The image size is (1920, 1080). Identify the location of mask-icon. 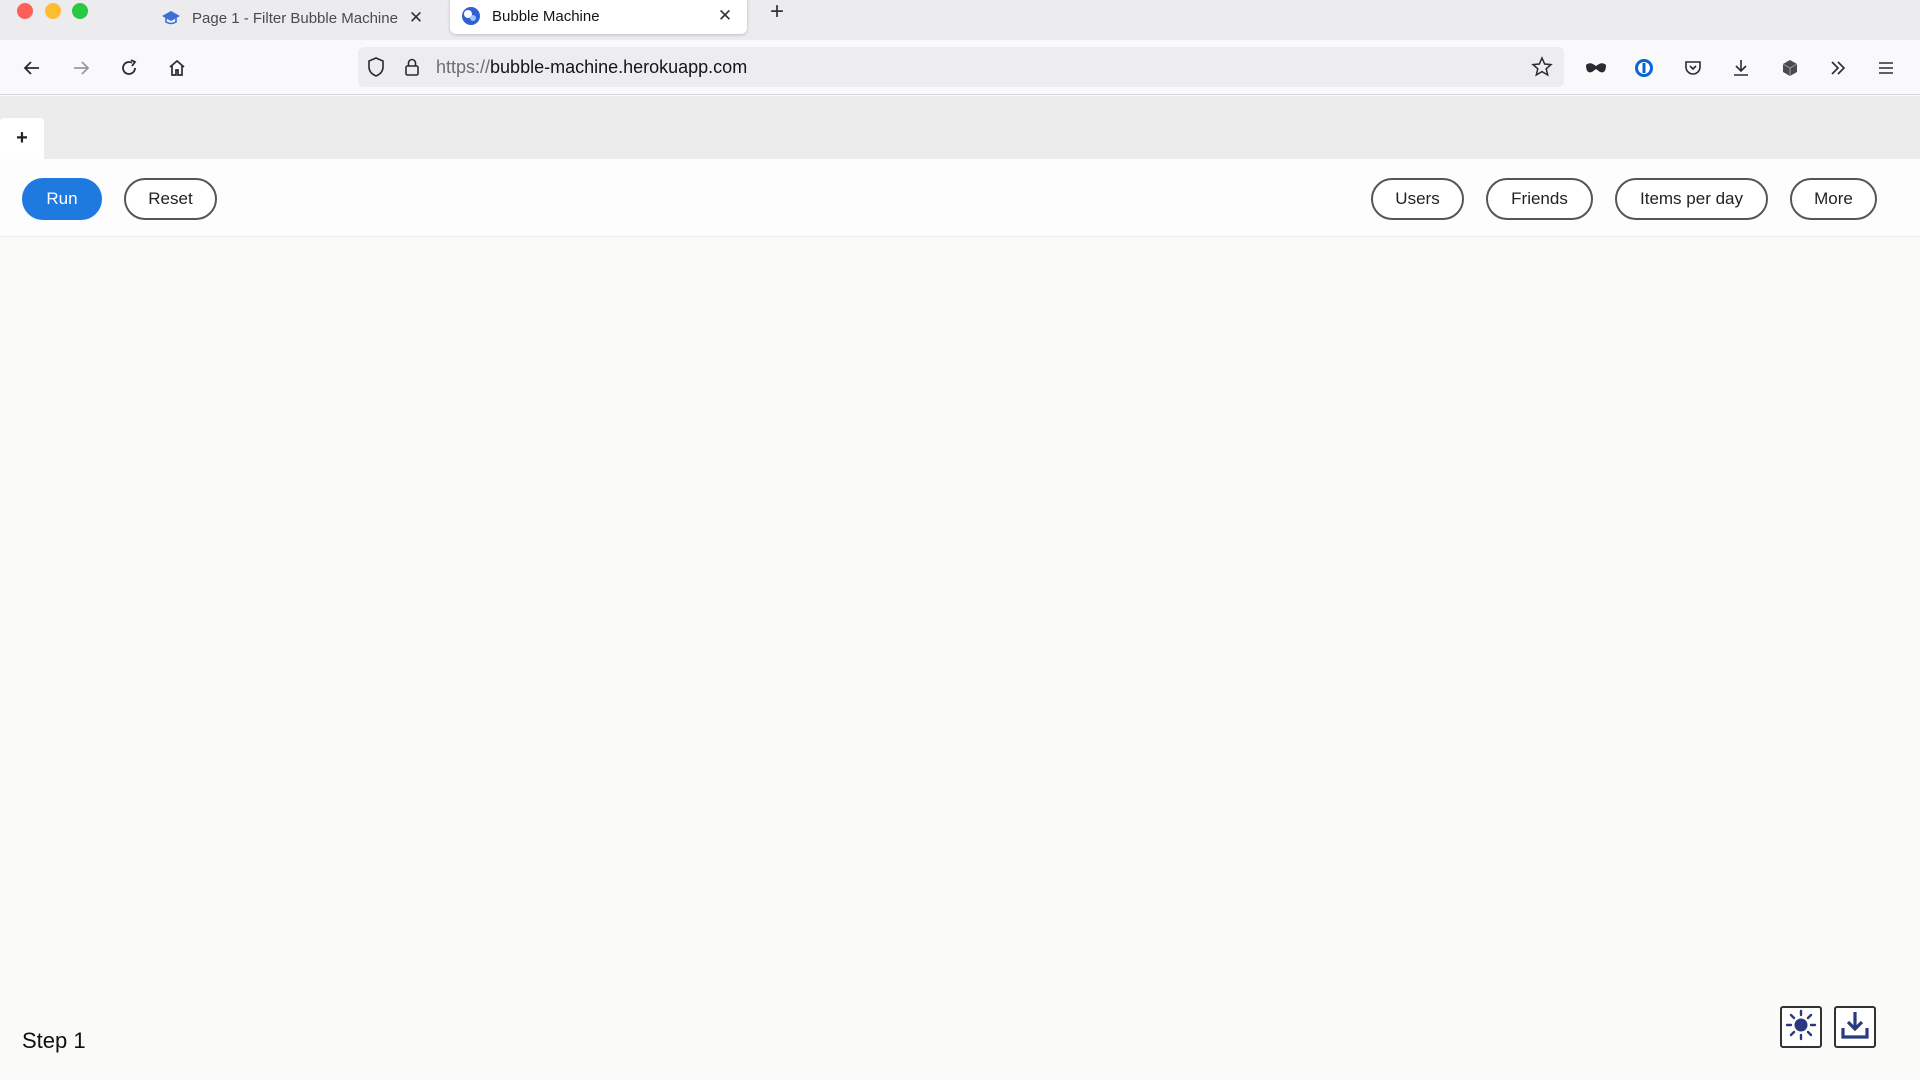
(1596, 68).